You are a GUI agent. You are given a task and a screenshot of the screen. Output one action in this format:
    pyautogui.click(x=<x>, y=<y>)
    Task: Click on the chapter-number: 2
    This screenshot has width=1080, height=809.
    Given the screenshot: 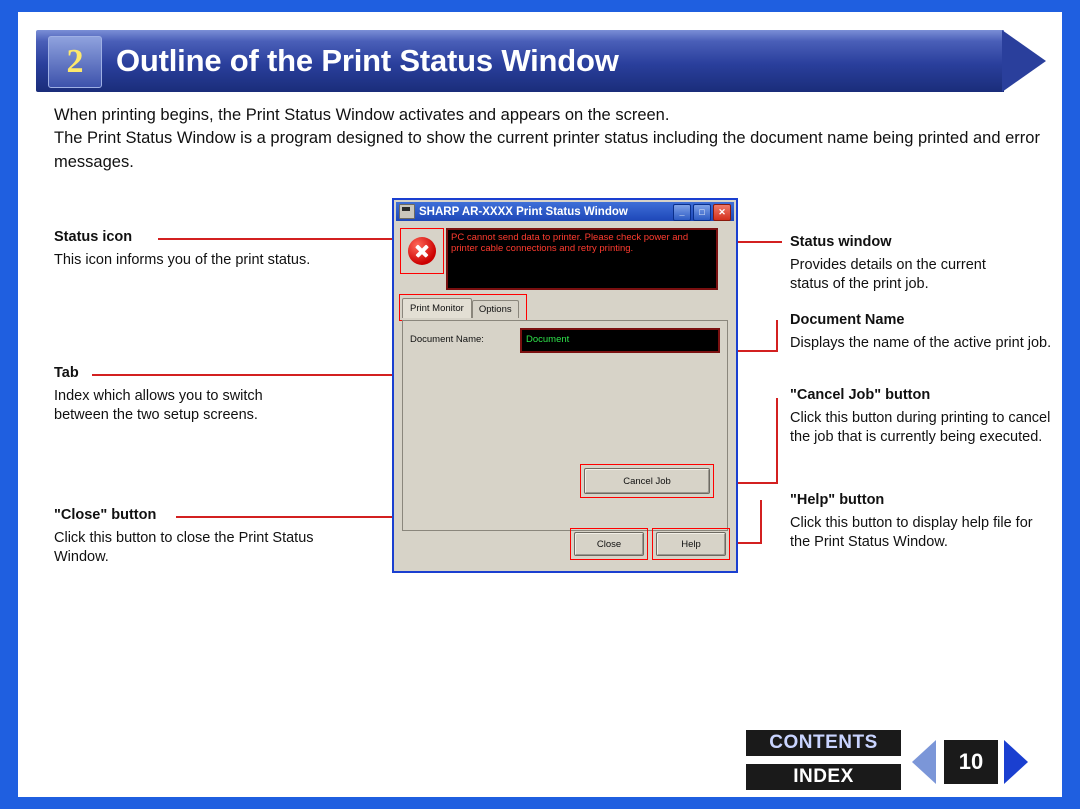 What is the action you would take?
    pyautogui.click(x=75, y=61)
    